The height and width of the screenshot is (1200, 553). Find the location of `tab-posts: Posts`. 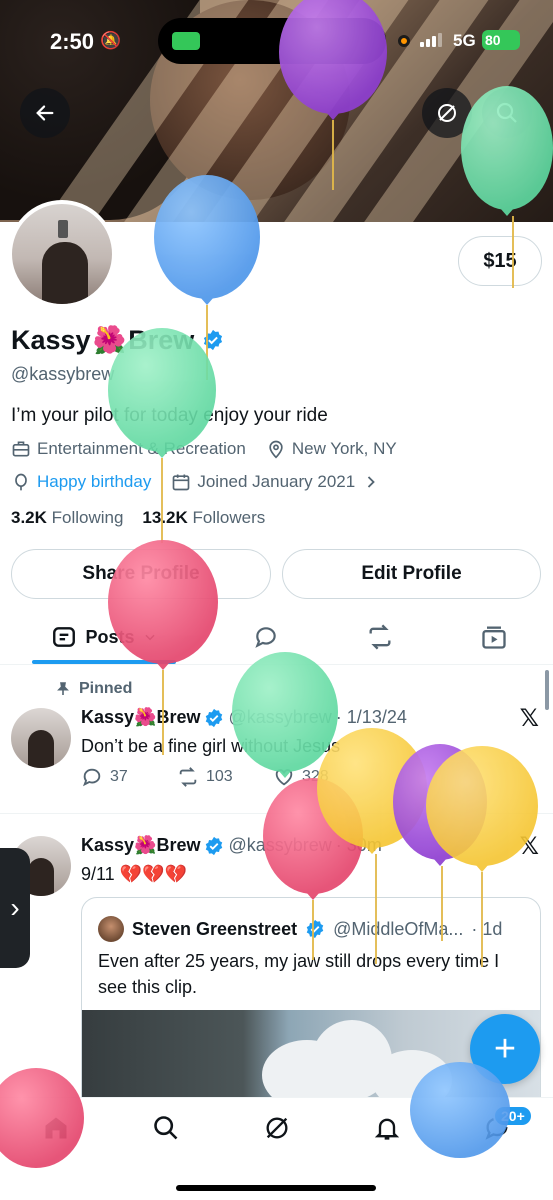

tab-posts: Posts is located at coordinates (104, 637).